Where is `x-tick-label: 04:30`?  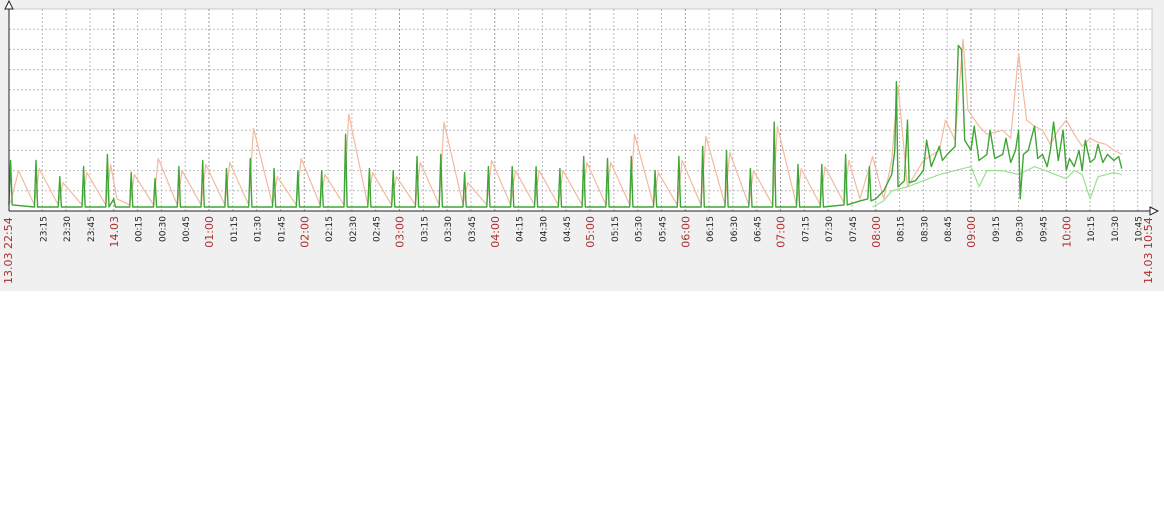
x-tick-label: 04:30 is located at coordinates (544, 229).